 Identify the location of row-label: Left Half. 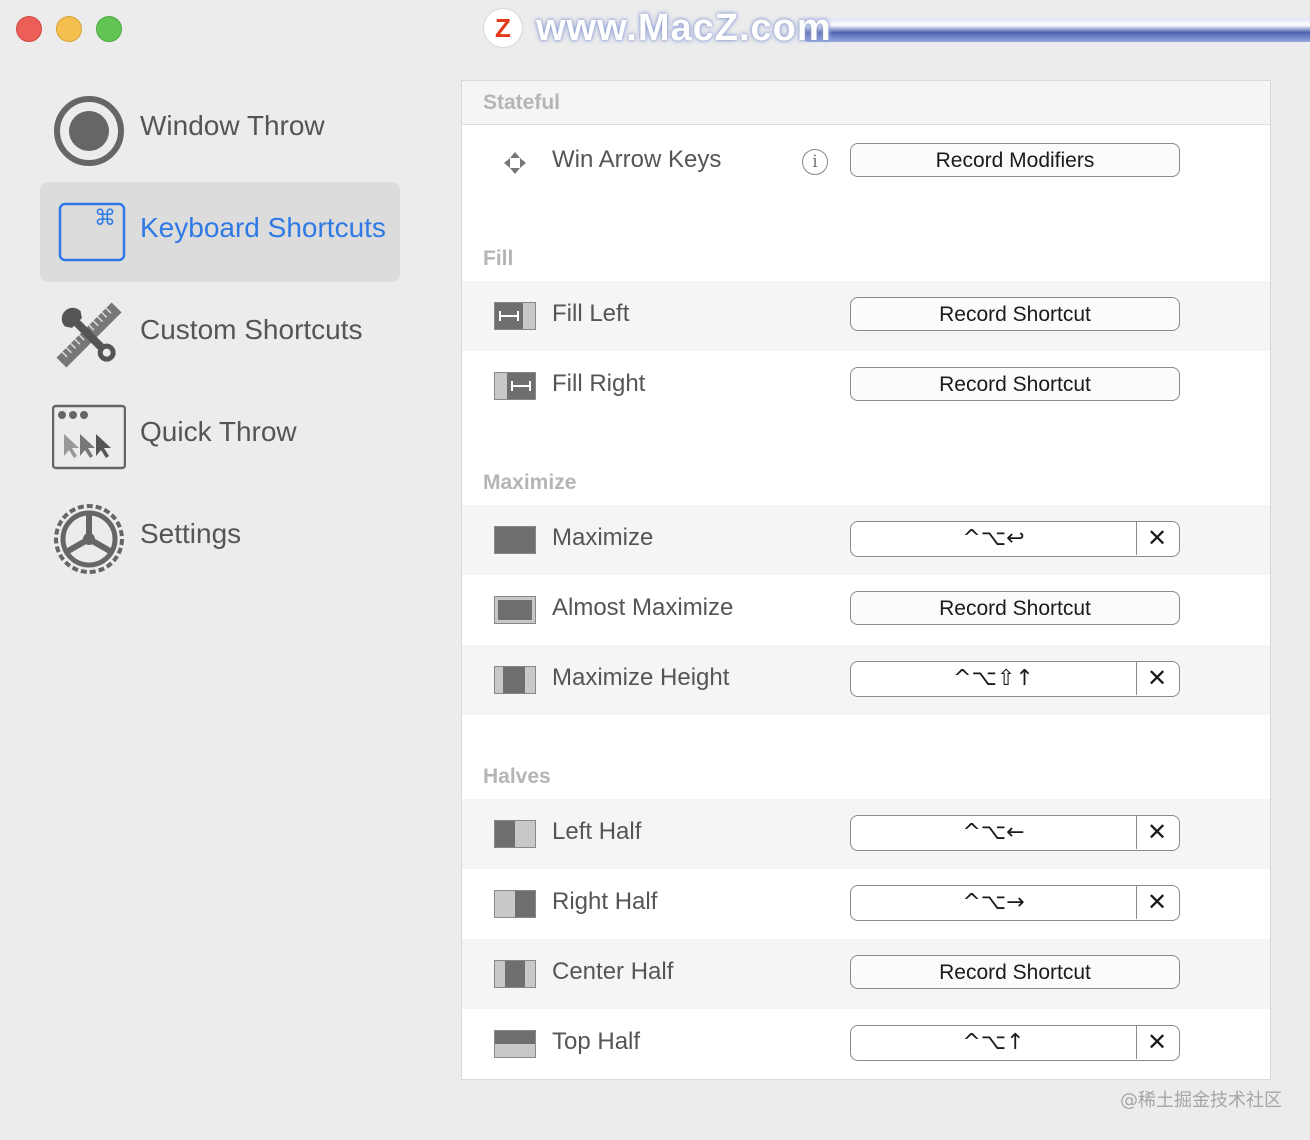
(597, 831).